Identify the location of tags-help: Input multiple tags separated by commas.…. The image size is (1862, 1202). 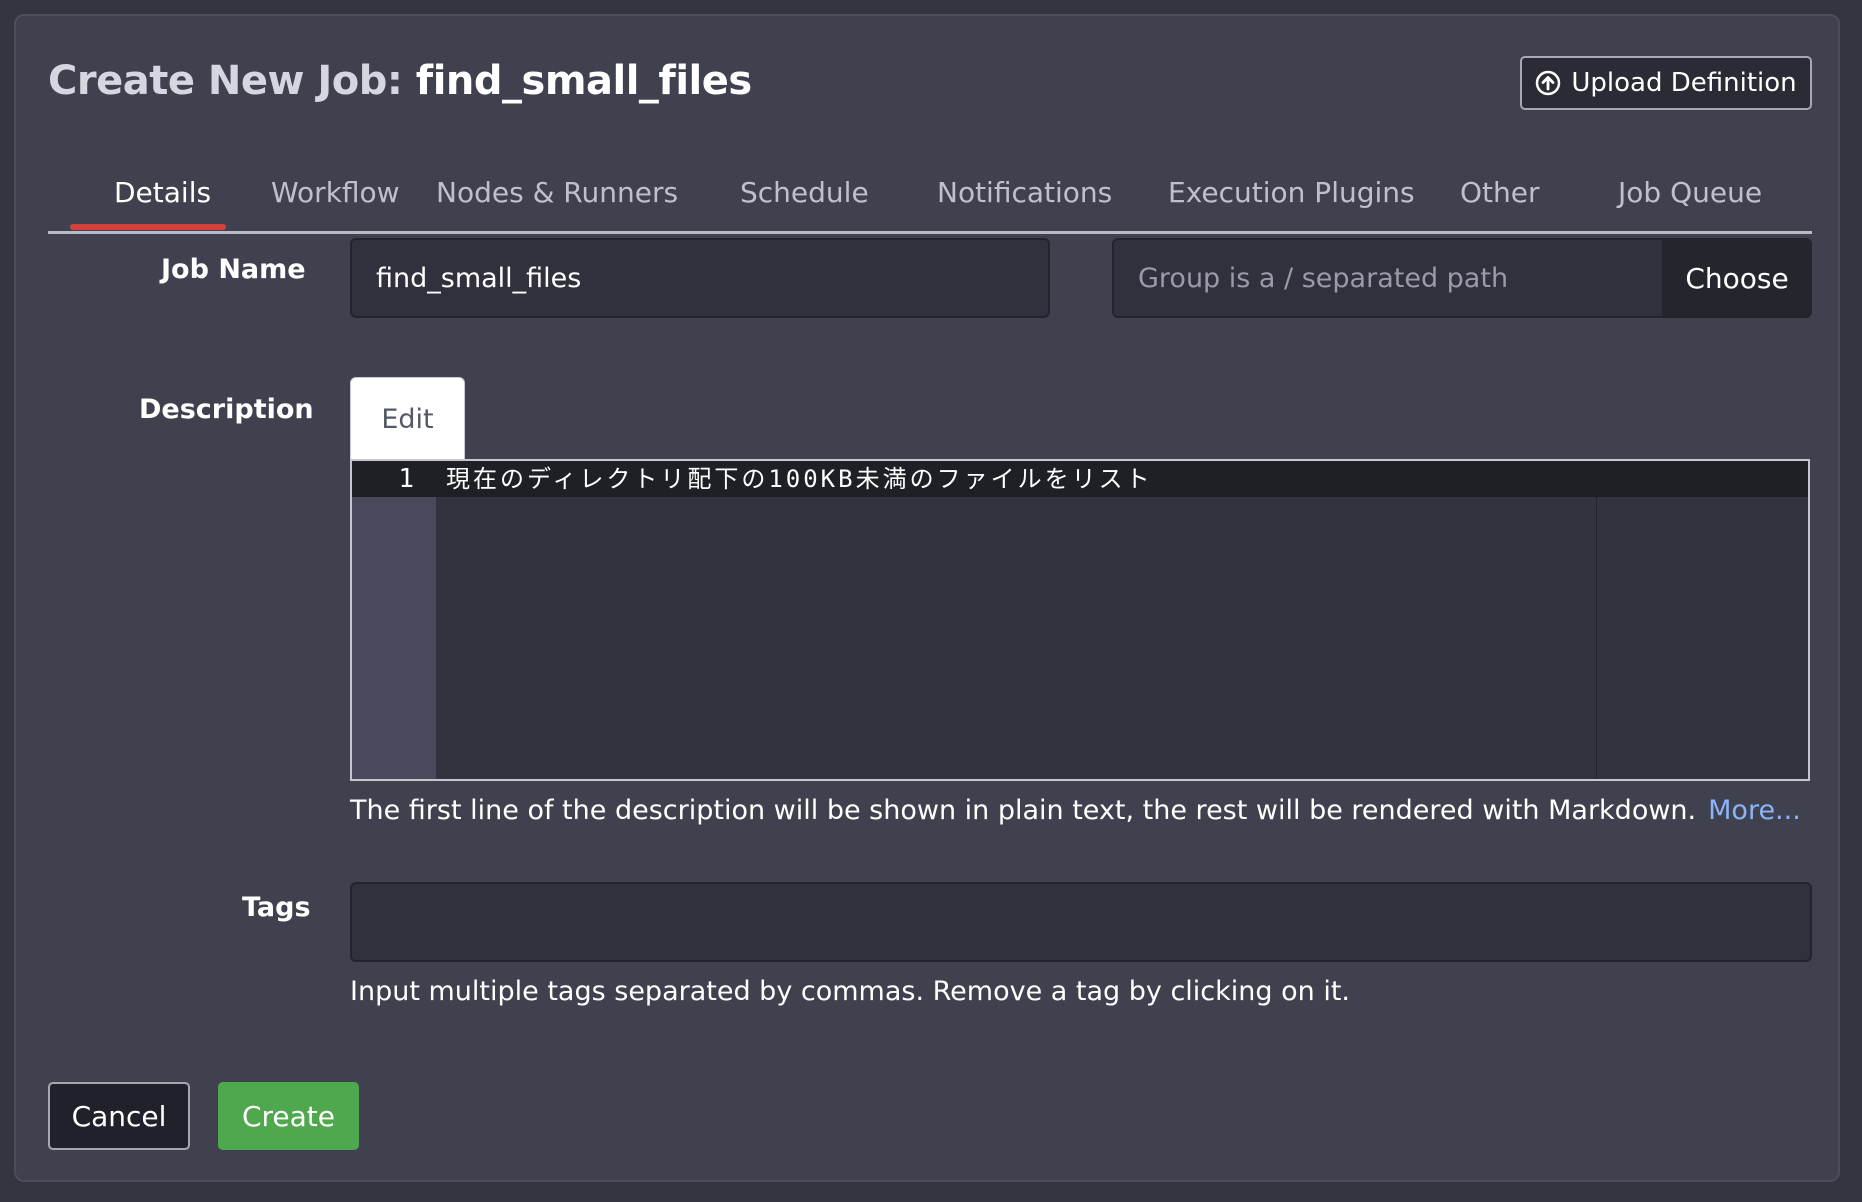
(850, 991).